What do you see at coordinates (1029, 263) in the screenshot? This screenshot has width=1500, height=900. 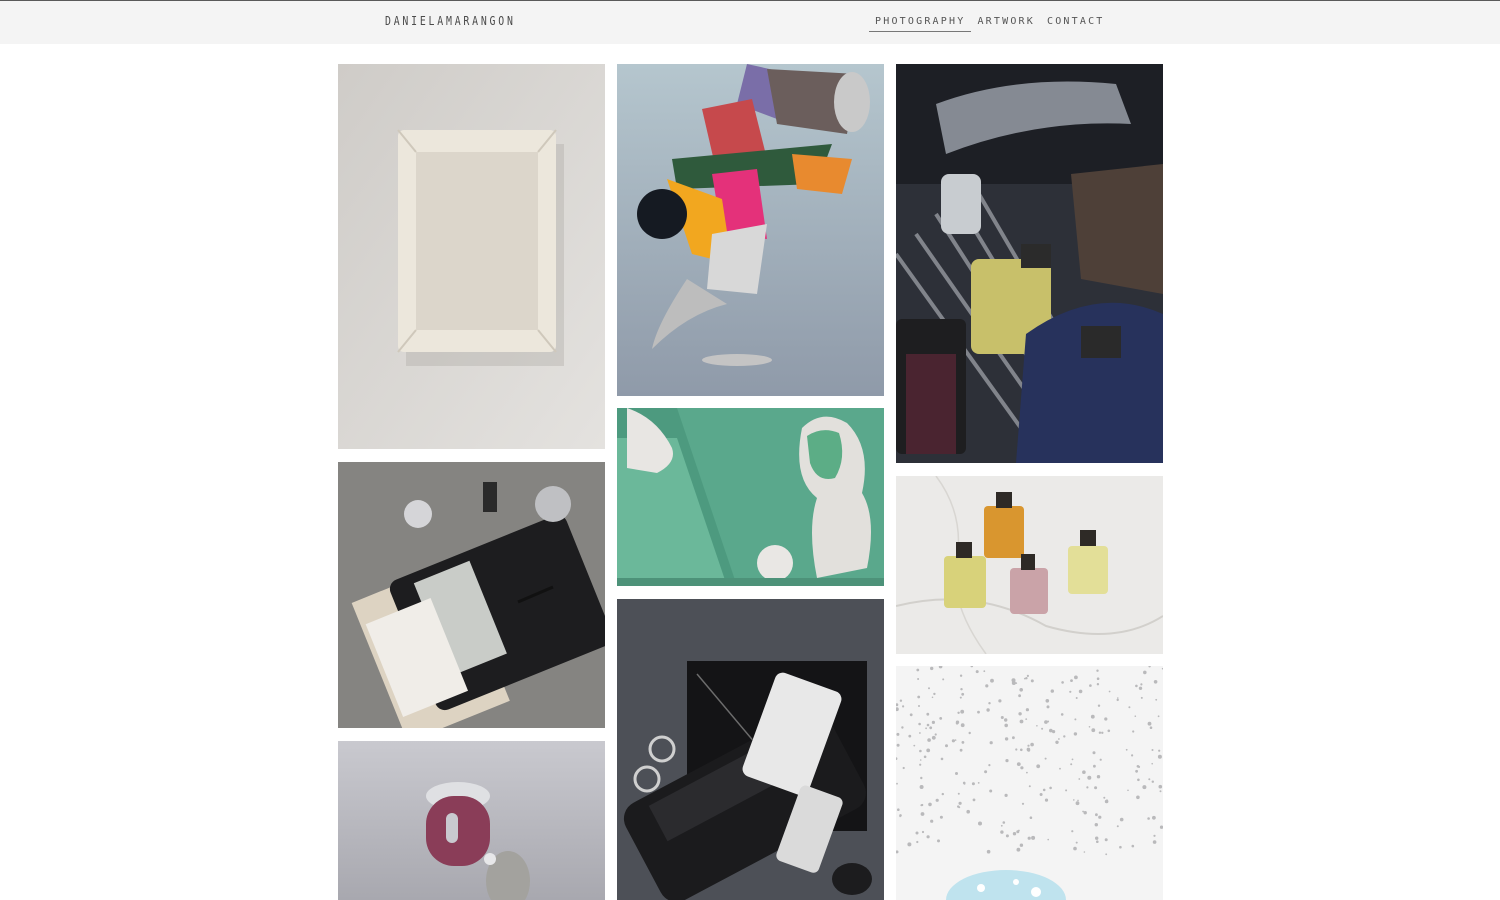 I see `photo-suitcase-perfume` at bounding box center [1029, 263].